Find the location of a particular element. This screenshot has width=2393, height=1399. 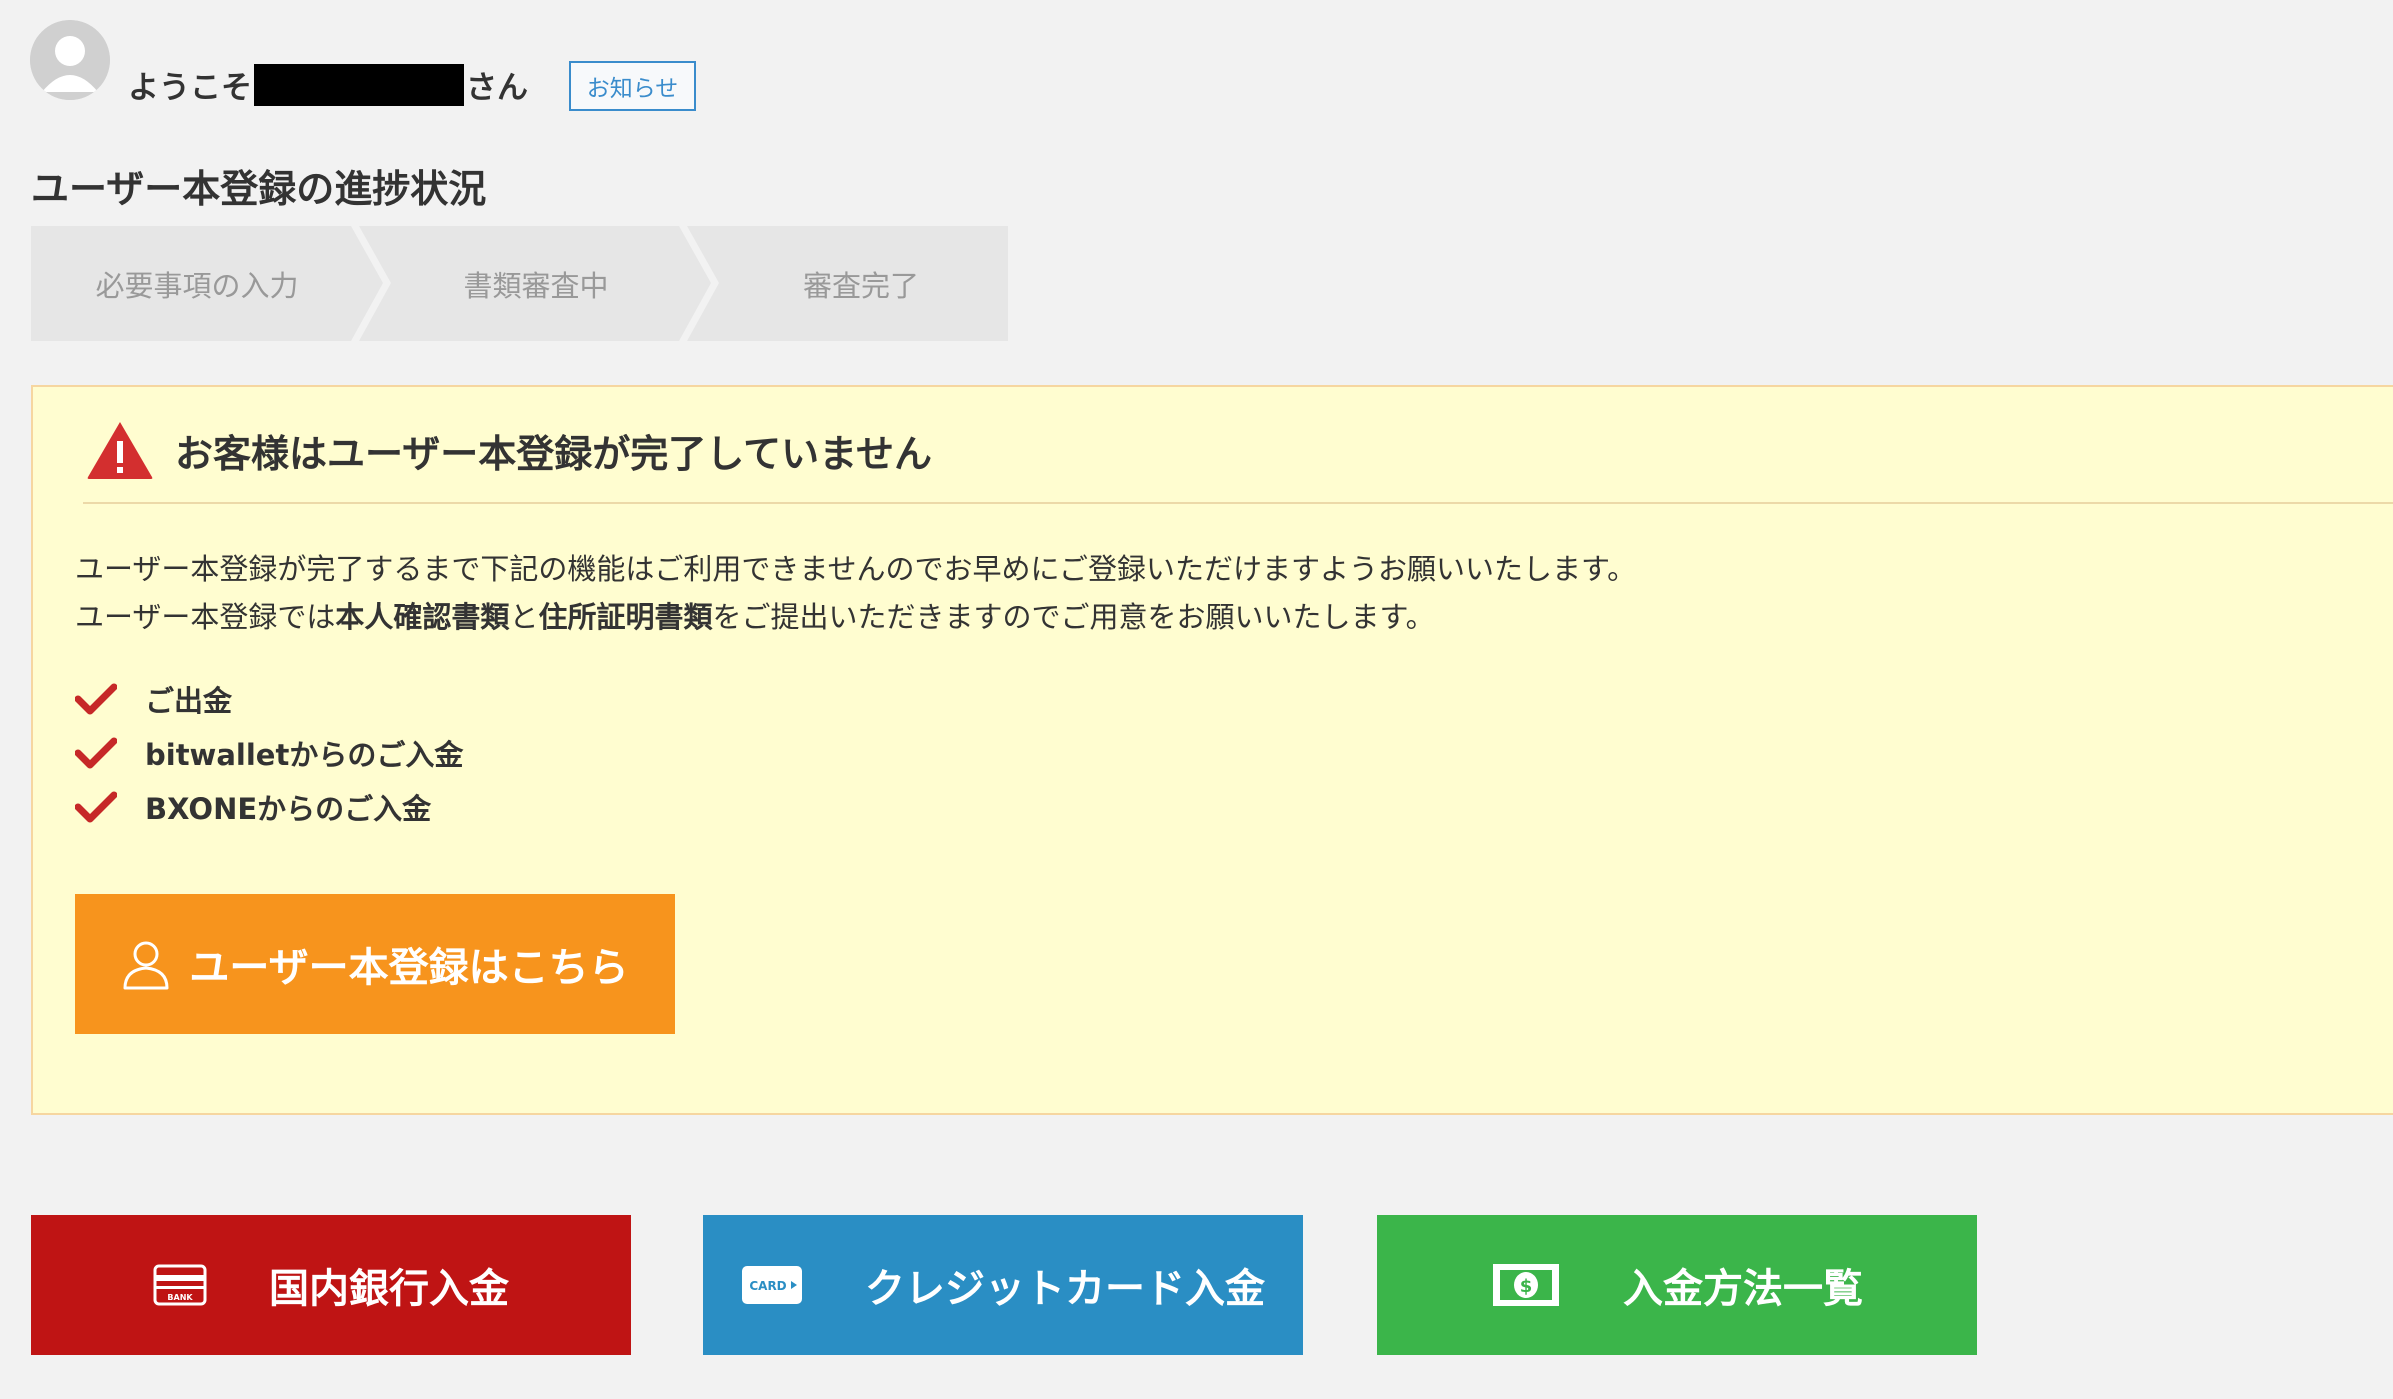

alert-header: お客様はユーザー本登録が完了していません is located at coordinates (508, 450).